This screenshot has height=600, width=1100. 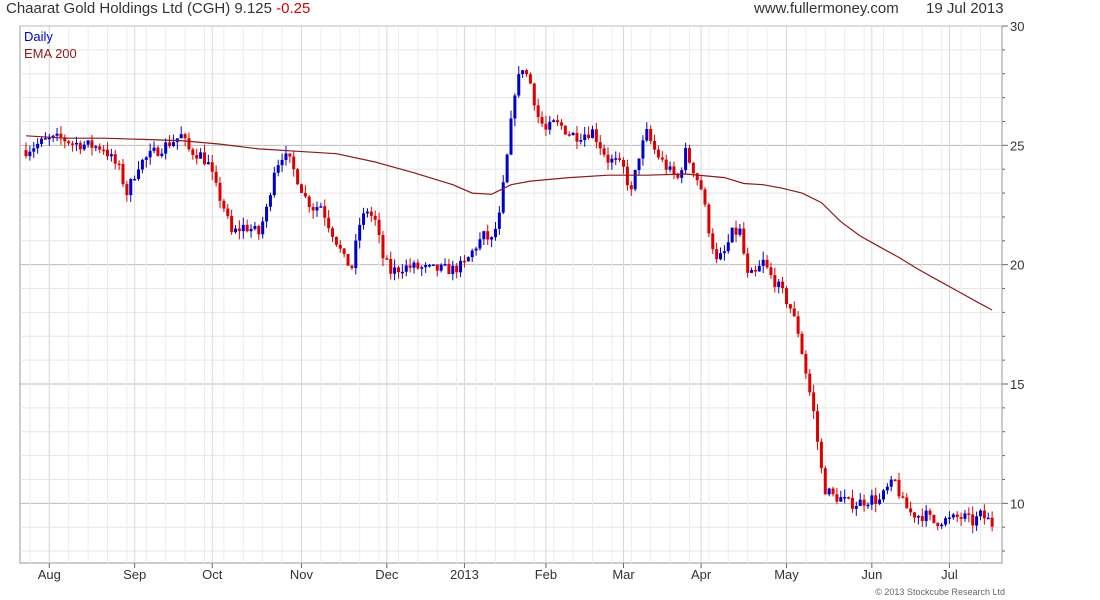 I want to click on y-axis: 10 15 20 25 30, so click(x=1013, y=285).